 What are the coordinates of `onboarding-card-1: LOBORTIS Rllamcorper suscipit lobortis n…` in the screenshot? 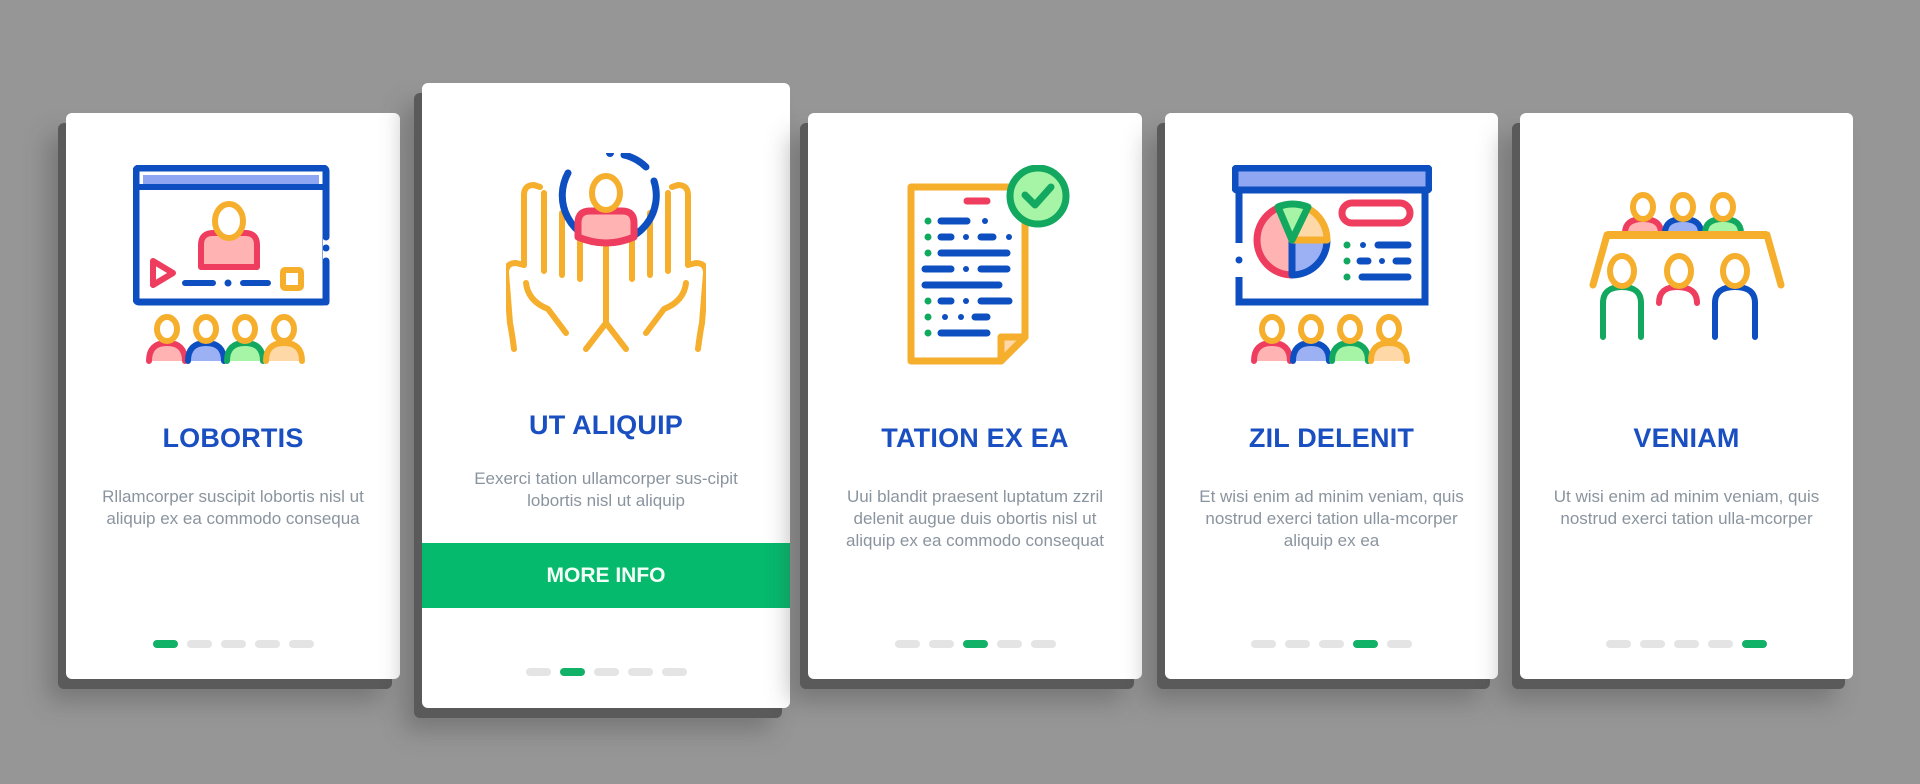 It's located at (233, 396).